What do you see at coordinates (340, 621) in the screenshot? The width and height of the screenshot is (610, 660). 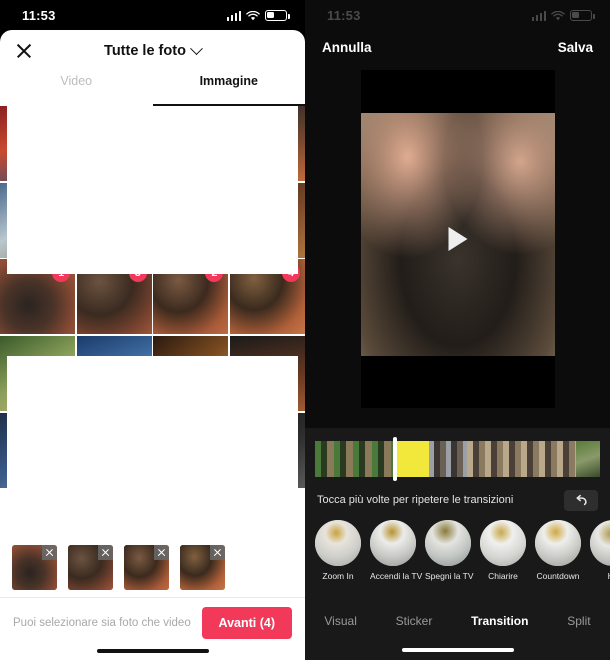 I see `tab-visual: Visual` at bounding box center [340, 621].